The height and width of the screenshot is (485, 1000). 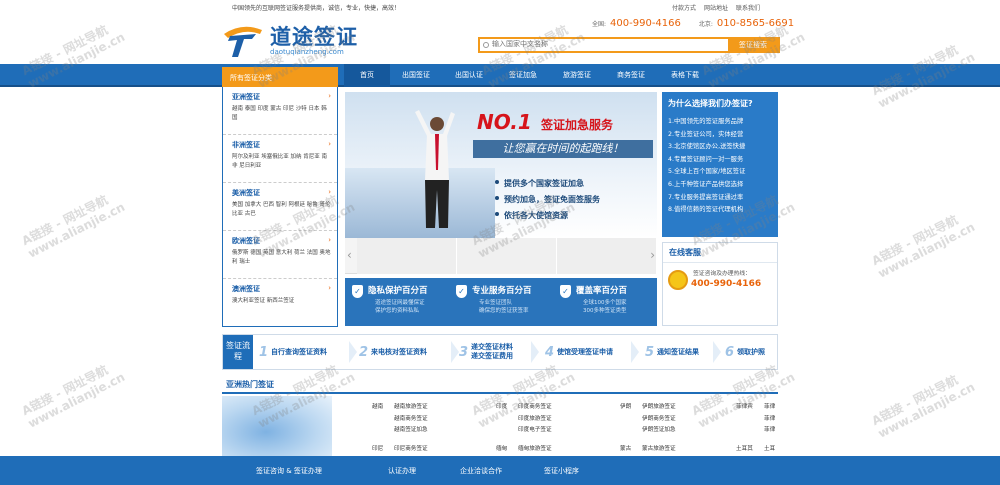 What do you see at coordinates (753, 45) in the screenshot?
I see `search-button: 签证搜索` at bounding box center [753, 45].